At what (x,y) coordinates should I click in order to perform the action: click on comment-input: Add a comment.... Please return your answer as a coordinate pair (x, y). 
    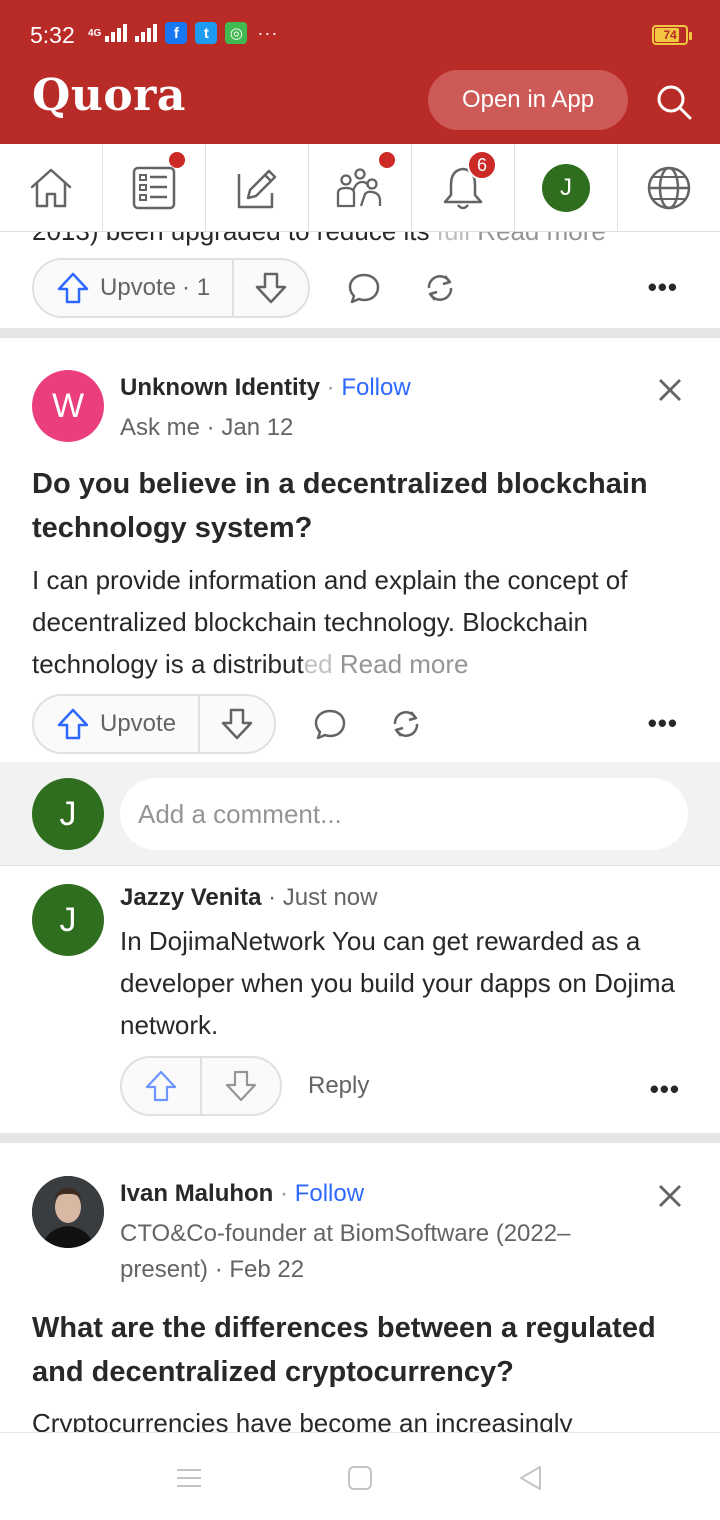
    Looking at the image, I should click on (404, 814).